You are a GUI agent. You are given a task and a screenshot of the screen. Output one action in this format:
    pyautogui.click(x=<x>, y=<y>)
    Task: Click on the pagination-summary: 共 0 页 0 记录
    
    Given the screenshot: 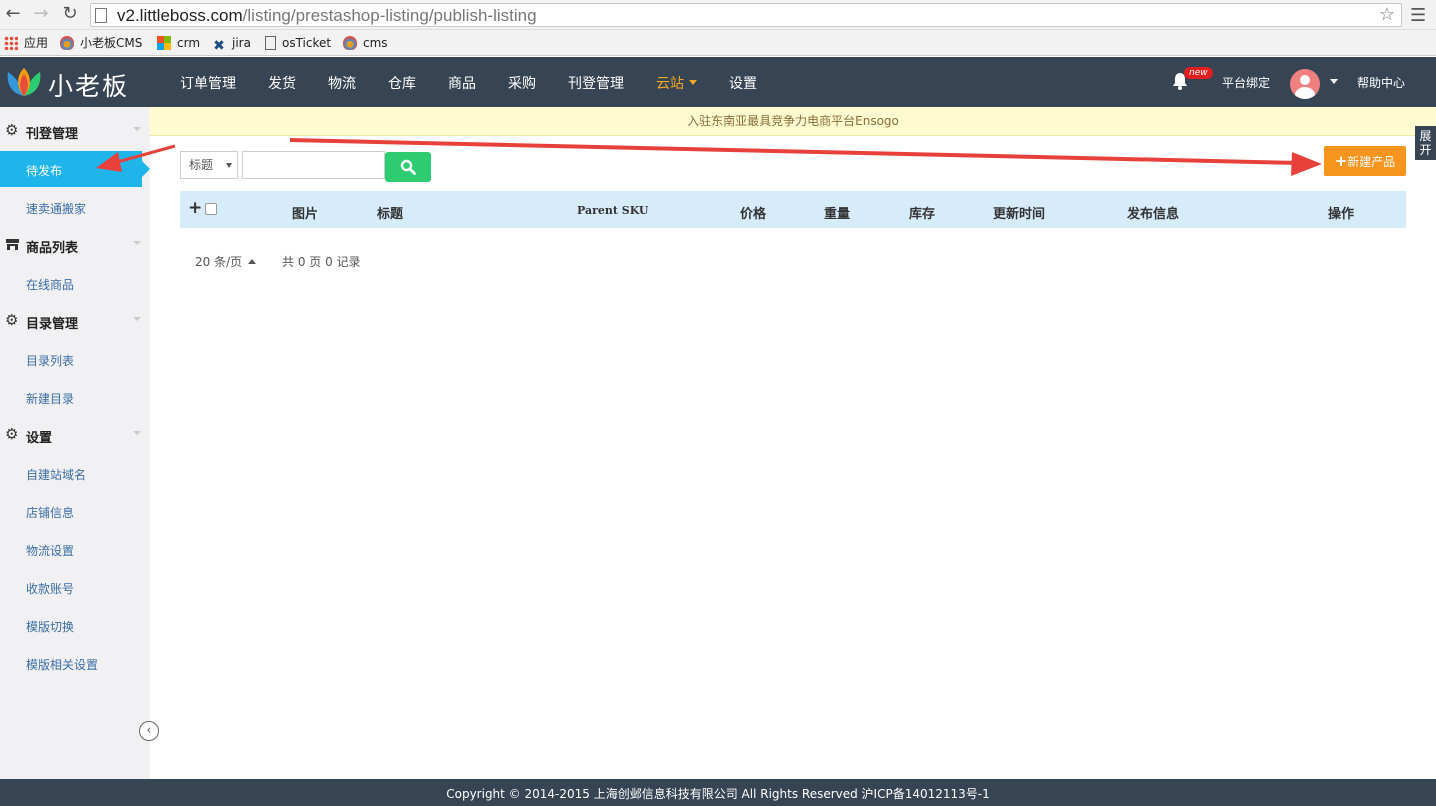 What is the action you would take?
    pyautogui.click(x=321, y=262)
    